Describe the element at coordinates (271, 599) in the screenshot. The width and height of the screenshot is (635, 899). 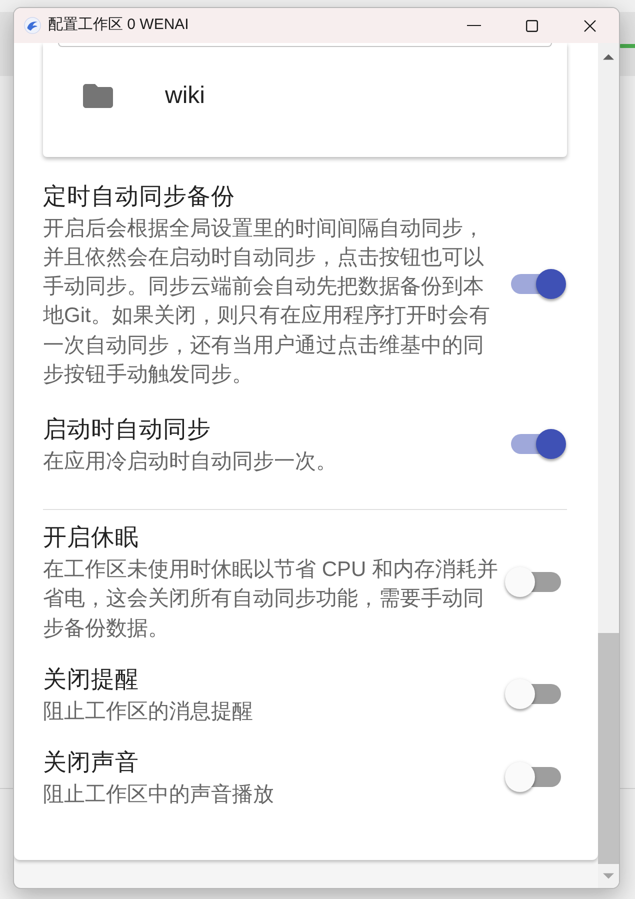
I see `setting-description: 在工作区未使用时休眠以节省 CPU 和内存消耗并省电，这会关闭所有自动同步功能，需要手动同步备份数据。` at that location.